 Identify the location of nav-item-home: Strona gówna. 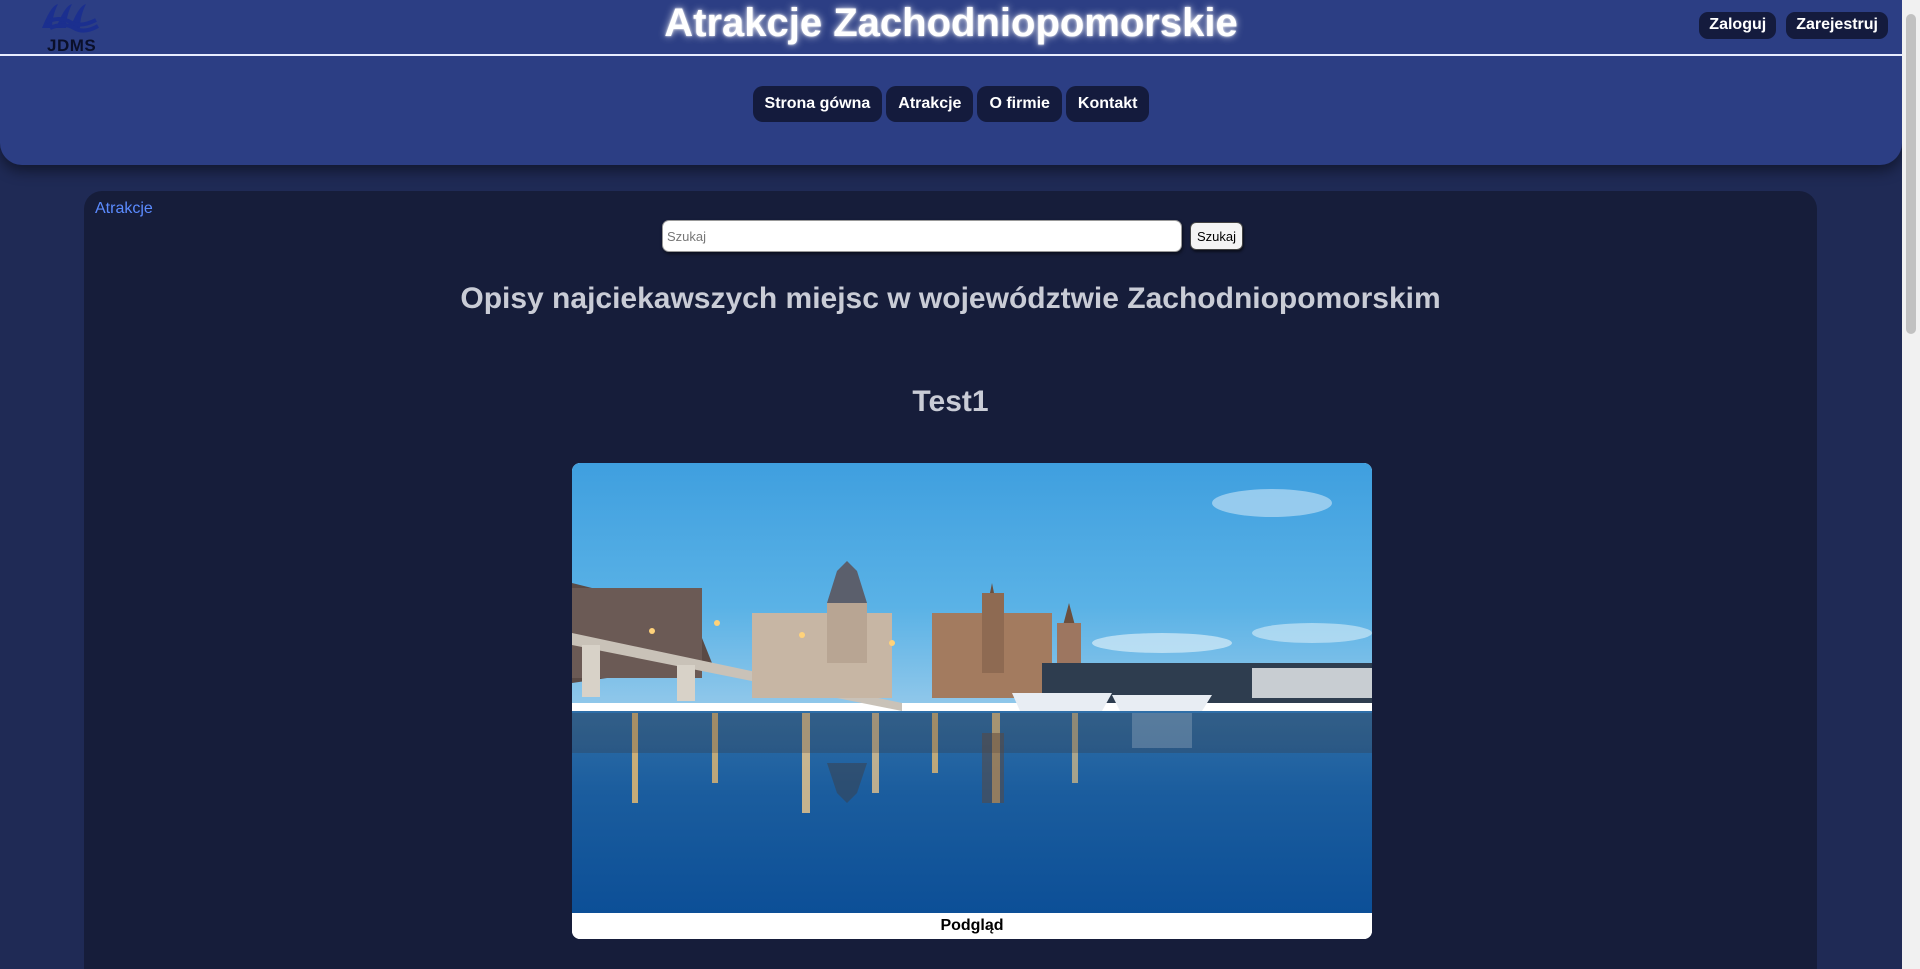
(817, 104).